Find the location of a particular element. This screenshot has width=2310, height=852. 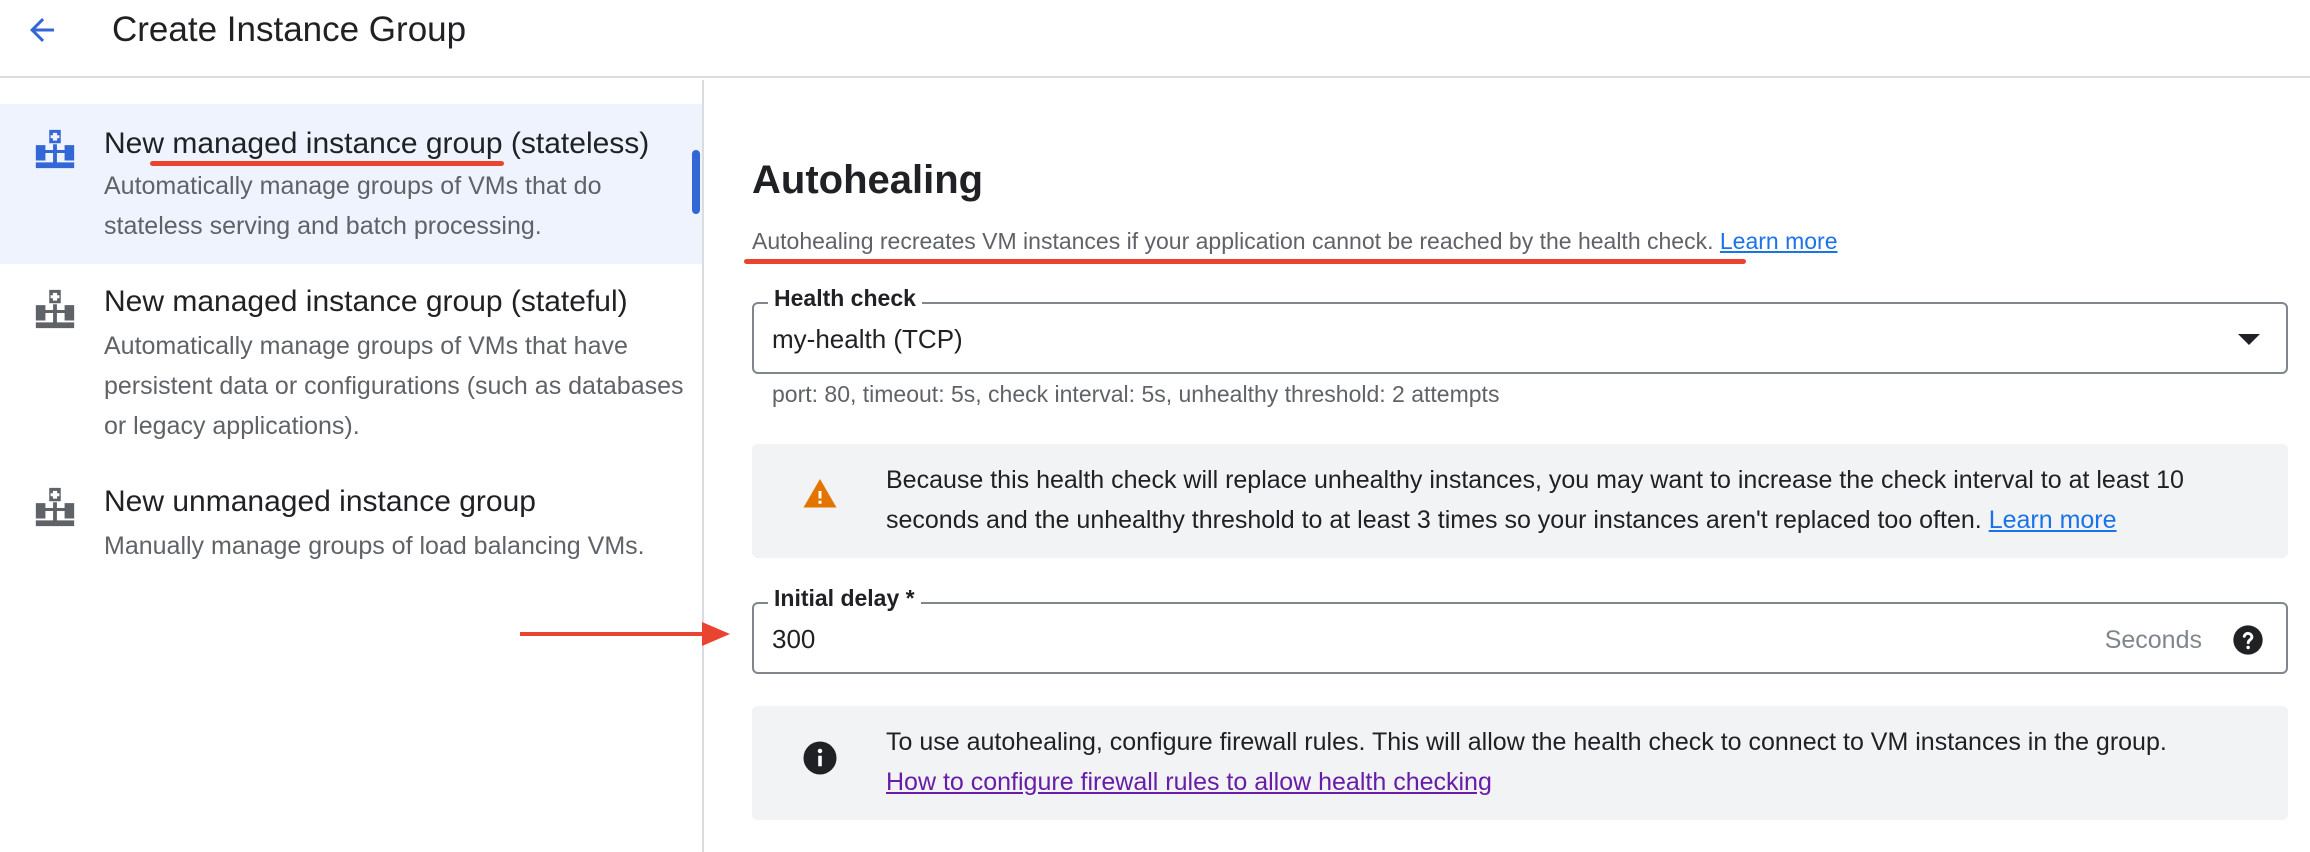

panel-divider is located at coordinates (703, 466).